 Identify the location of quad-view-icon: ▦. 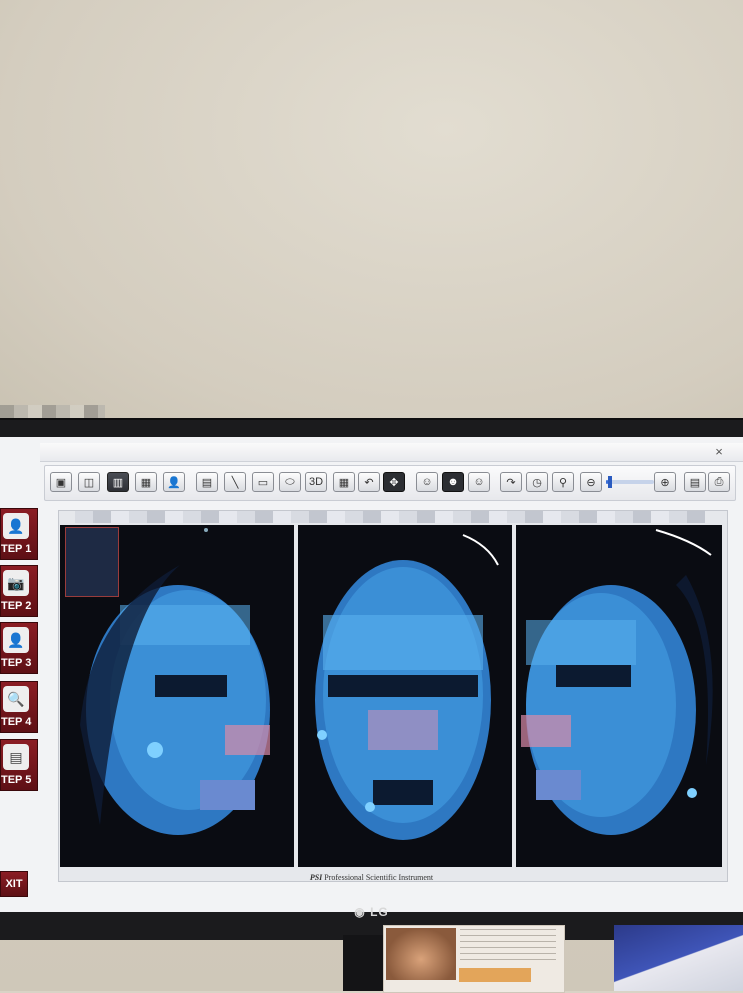
(146, 482).